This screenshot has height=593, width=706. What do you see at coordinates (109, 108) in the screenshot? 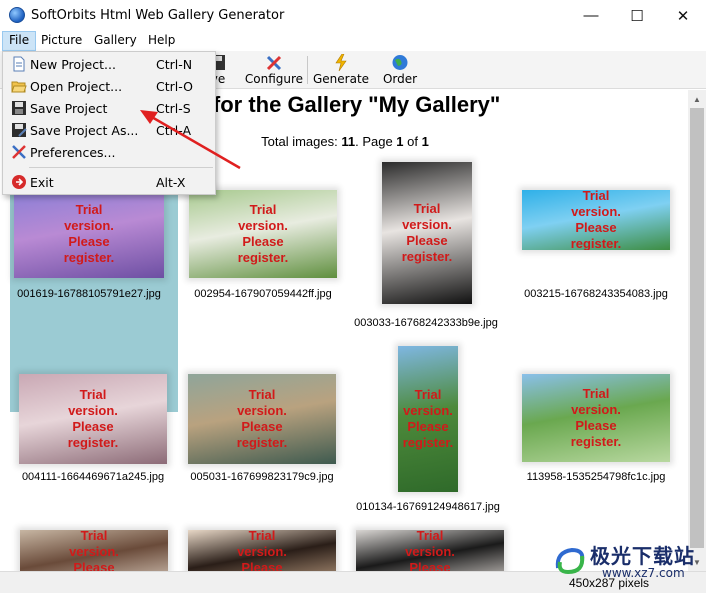
I see `menu-save-project: Save Project Ctrl-S` at bounding box center [109, 108].